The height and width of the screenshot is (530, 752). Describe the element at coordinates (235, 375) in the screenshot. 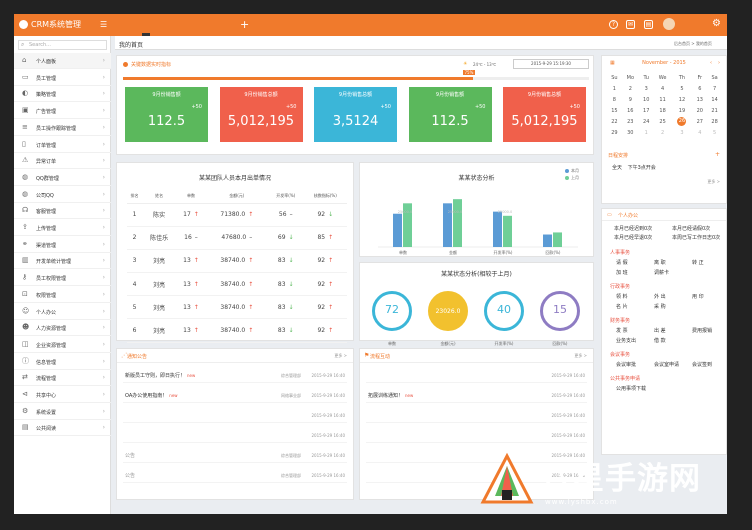

I see `notice-row: 新版员工守则，即日执行！ new 综合管理部 2015-9-29 16:40` at that location.